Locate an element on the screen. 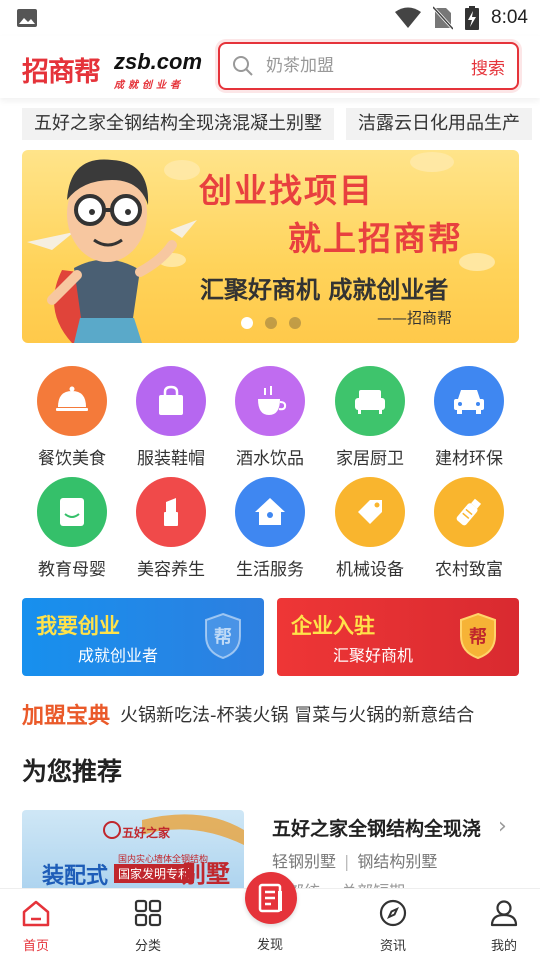 The height and width of the screenshot is (960, 540). user-icon is located at coordinates (504, 913).